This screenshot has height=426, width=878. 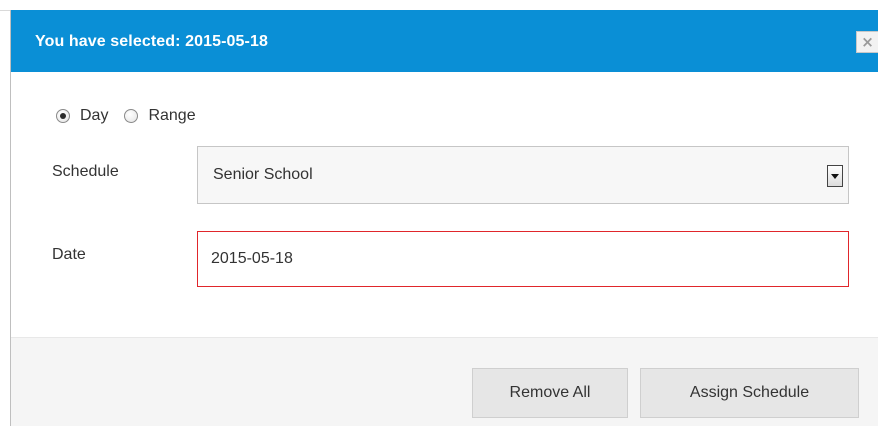 What do you see at coordinates (171, 116) in the screenshot?
I see `range-radio-label: Range` at bounding box center [171, 116].